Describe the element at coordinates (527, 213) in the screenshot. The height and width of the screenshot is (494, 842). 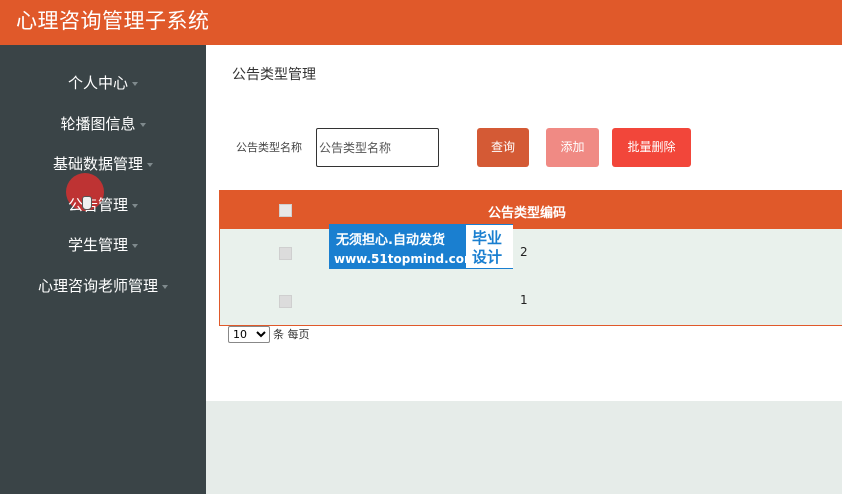
I see `column-header-code: 公告类型编码` at that location.